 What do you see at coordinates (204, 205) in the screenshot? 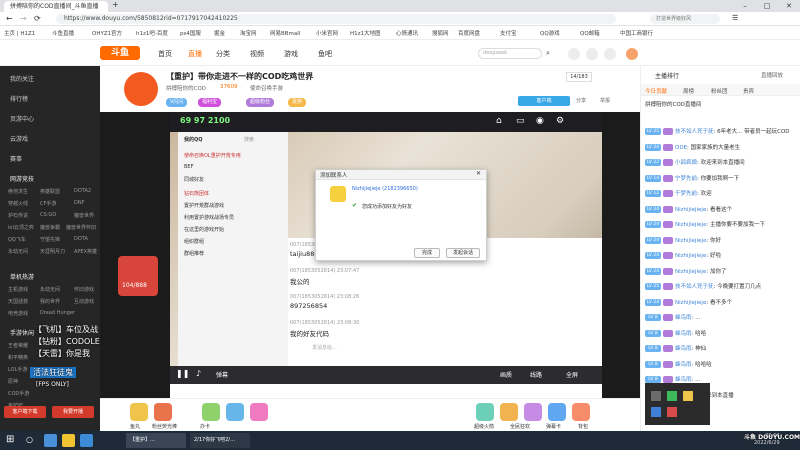
I see `qq-group-row: 置护开荒群战游戏` at bounding box center [204, 205].